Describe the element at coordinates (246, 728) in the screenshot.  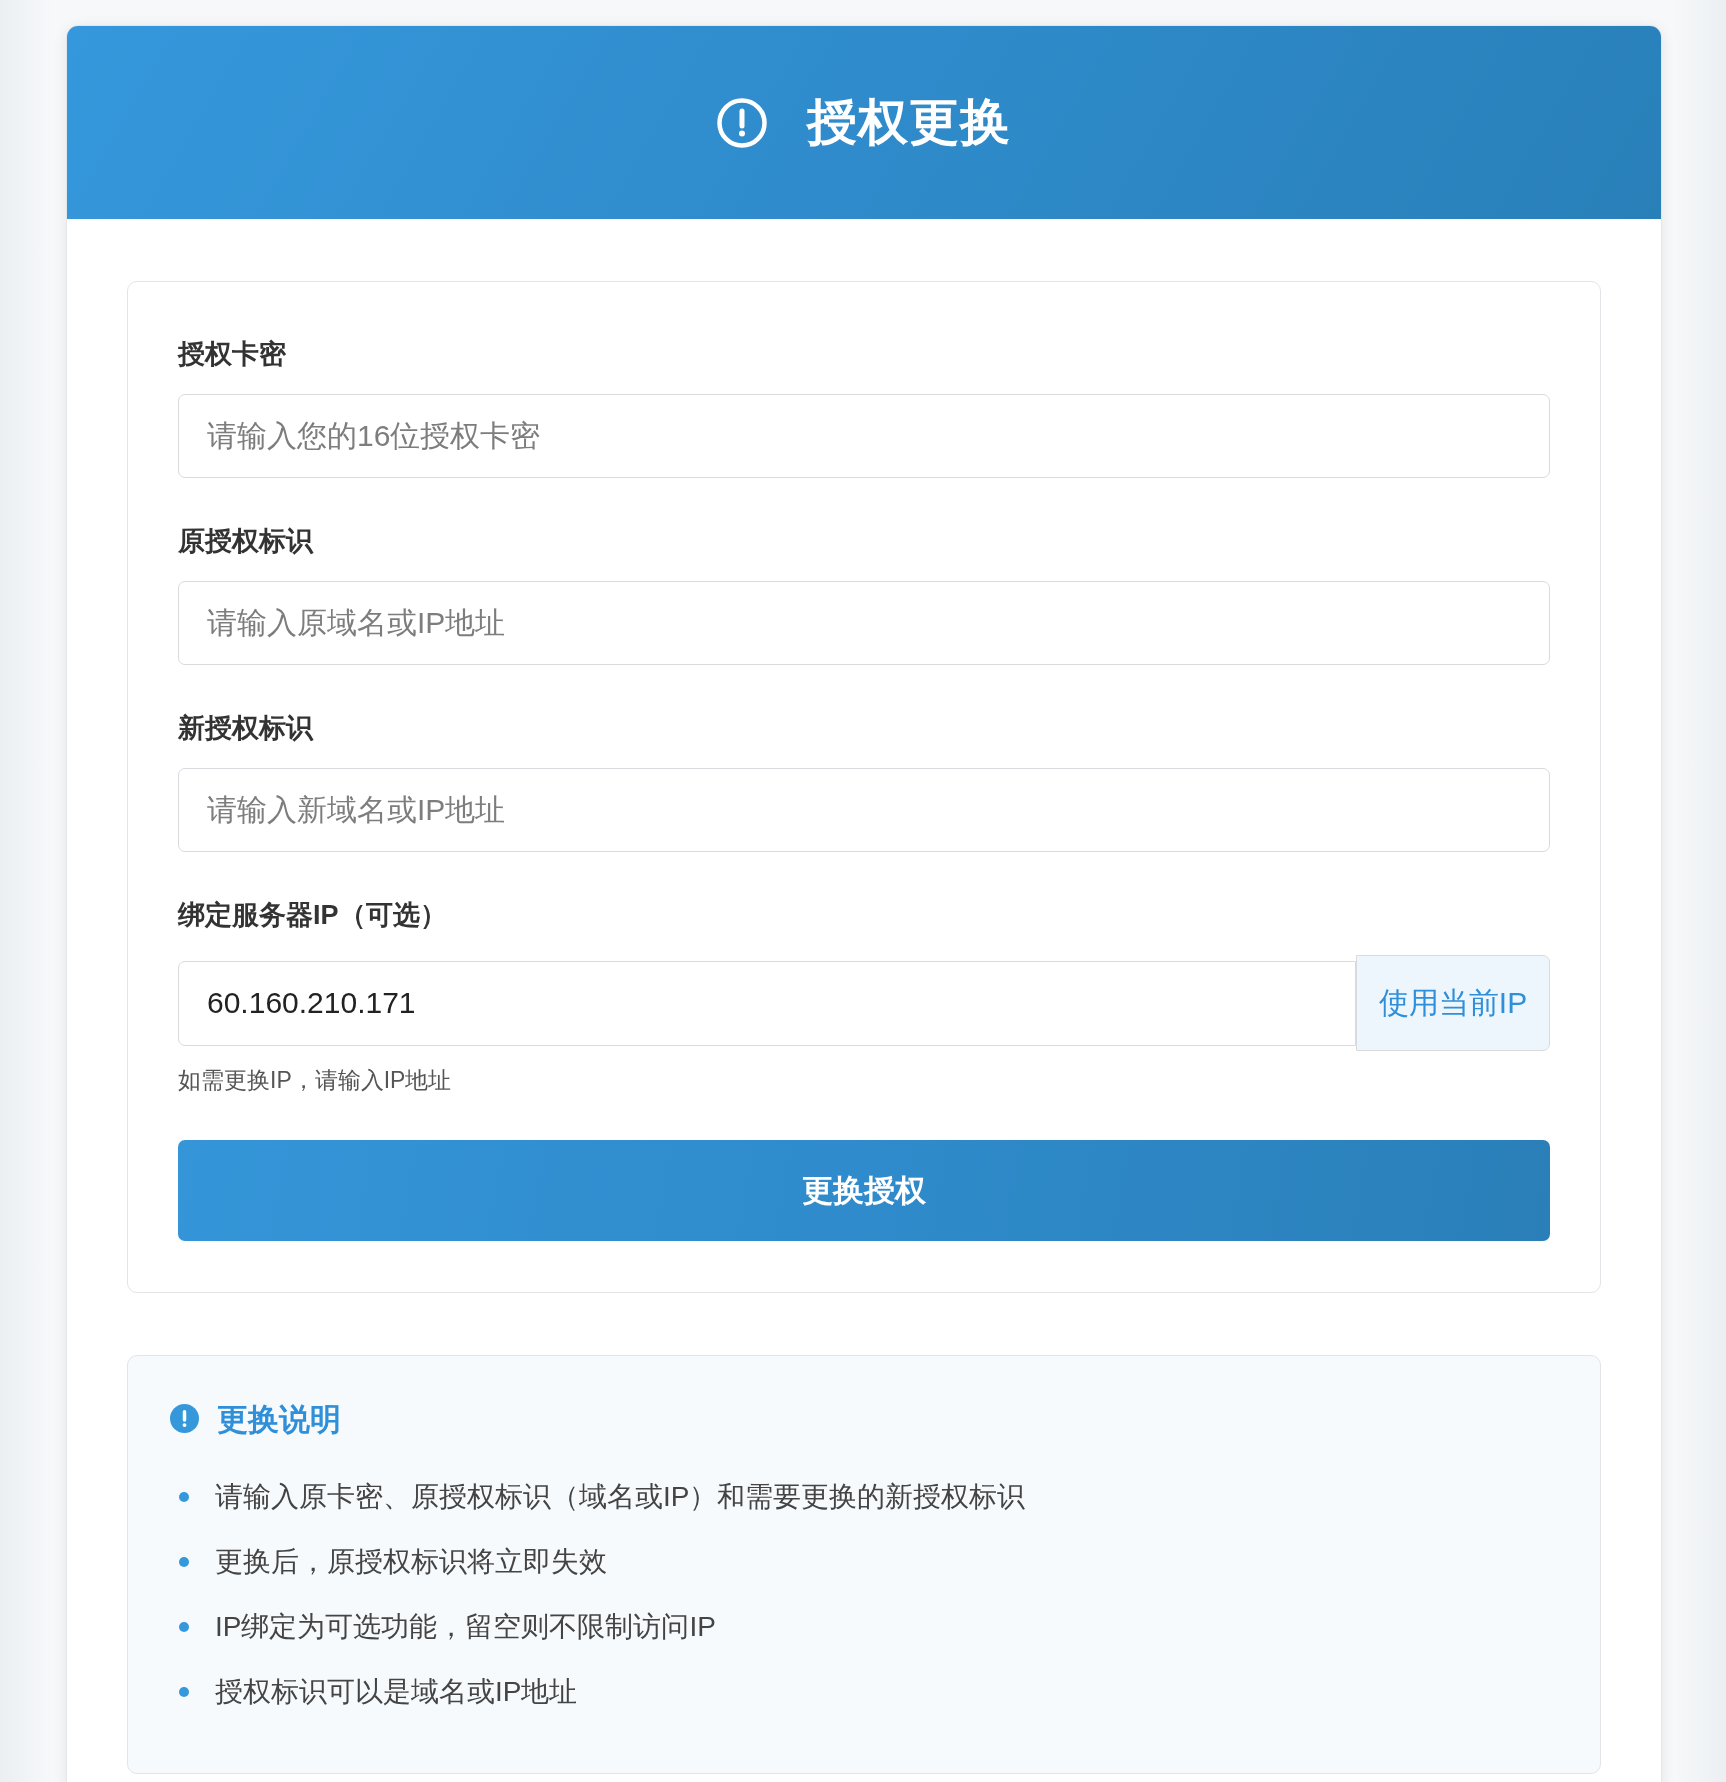
I see `field-label: 新授权标识` at that location.